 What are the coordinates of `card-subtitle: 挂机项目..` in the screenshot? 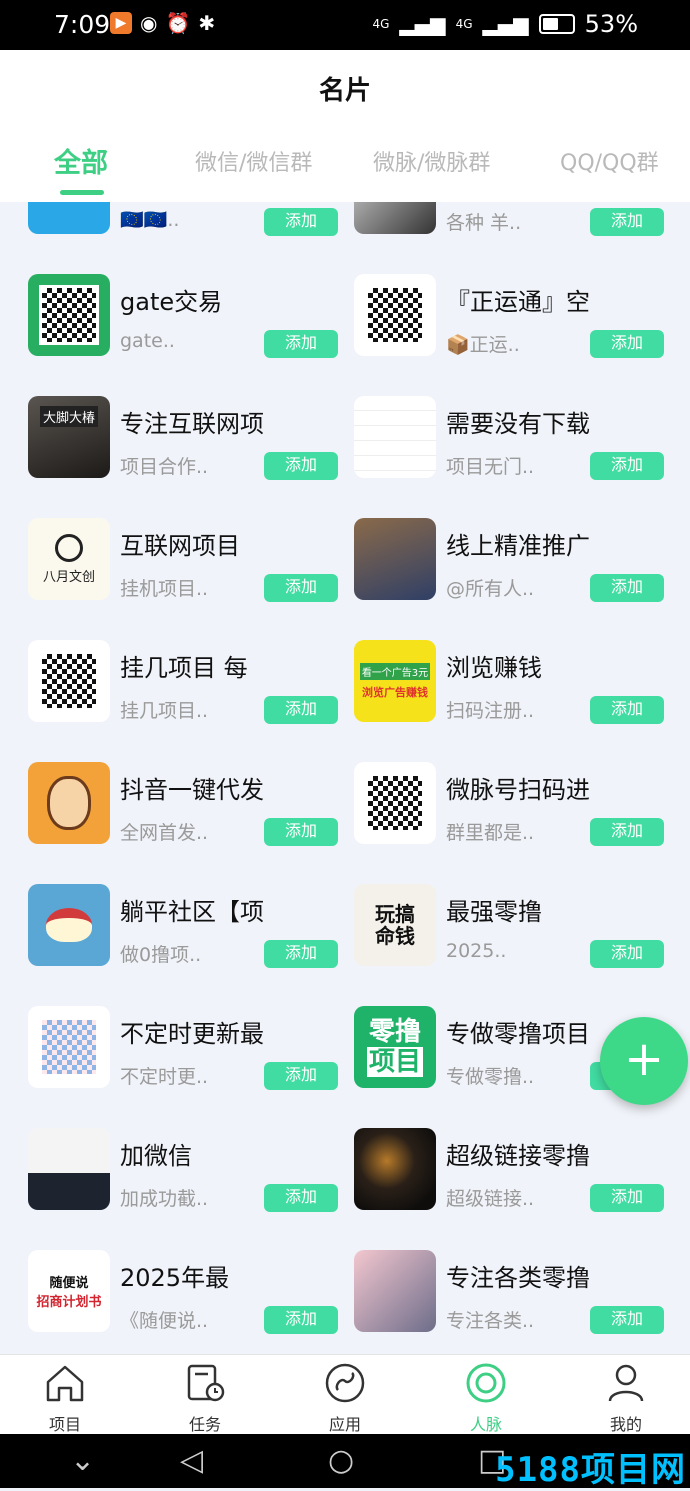 It's located at (164, 589).